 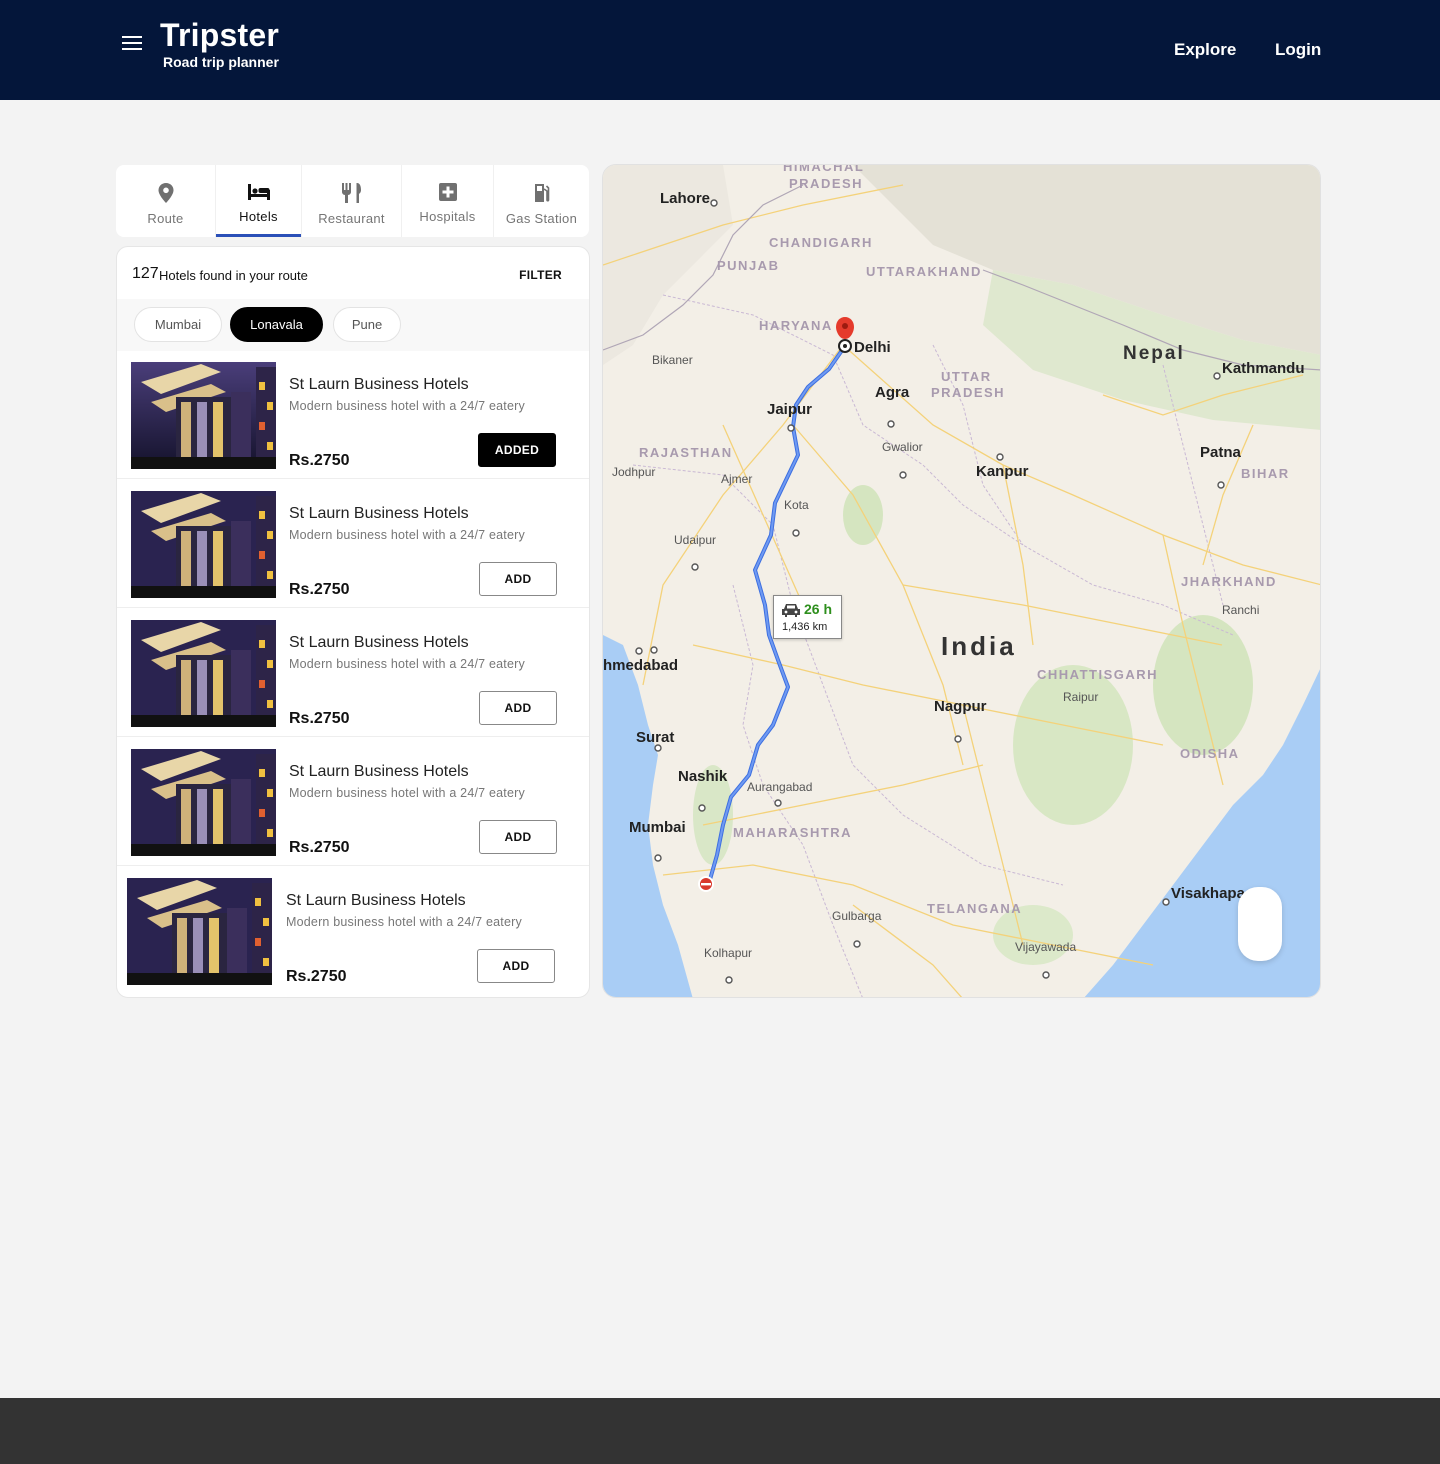 What do you see at coordinates (736, 479) in the screenshot?
I see `map-label-ajmer: Ajmer` at bounding box center [736, 479].